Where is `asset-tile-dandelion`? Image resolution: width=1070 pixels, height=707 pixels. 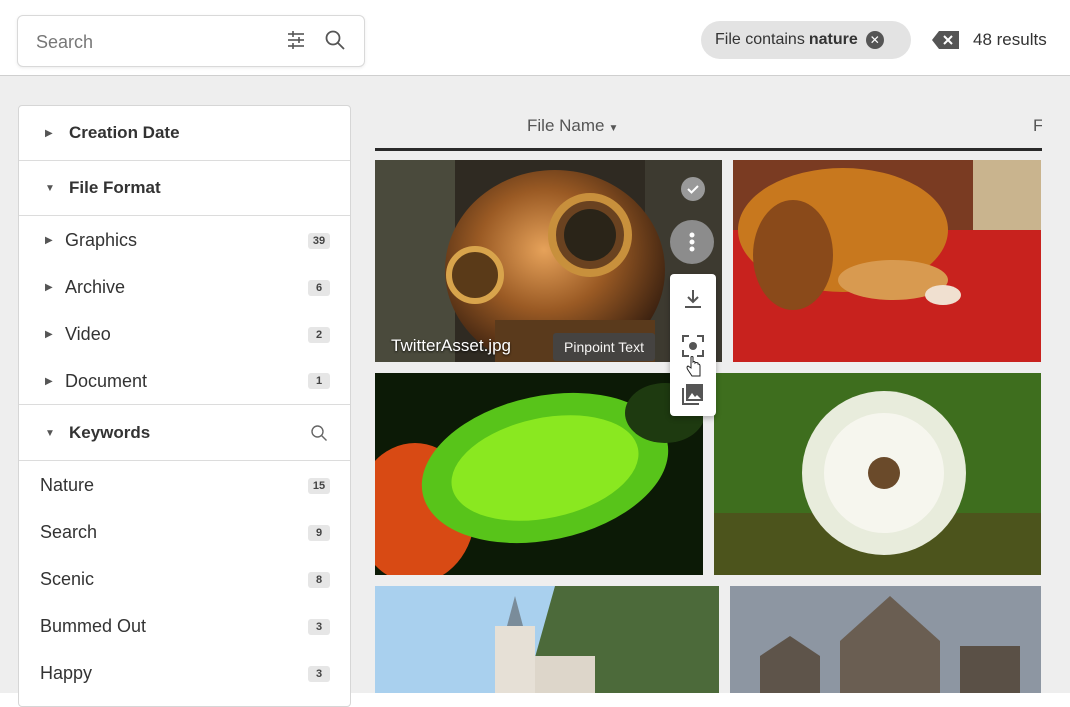
asset-tile-dandelion is located at coordinates (877, 474).